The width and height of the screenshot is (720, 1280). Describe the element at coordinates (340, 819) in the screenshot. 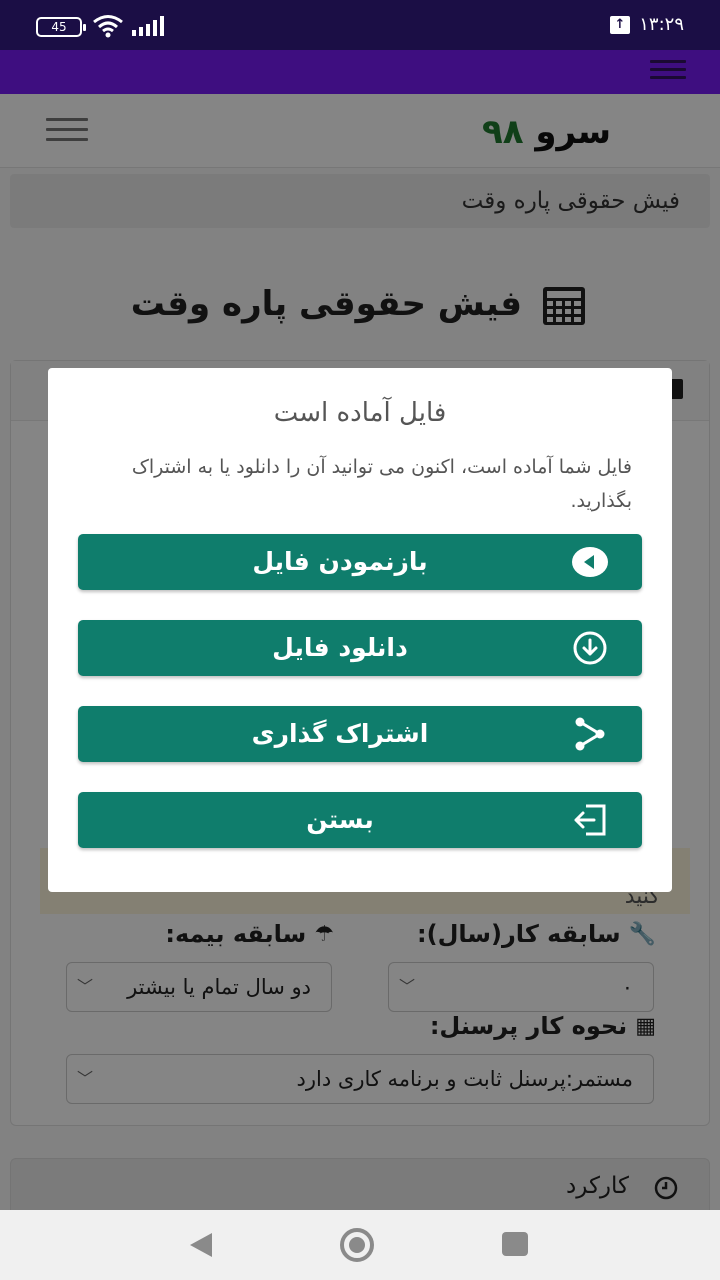

I see `close-label: بستن` at that location.